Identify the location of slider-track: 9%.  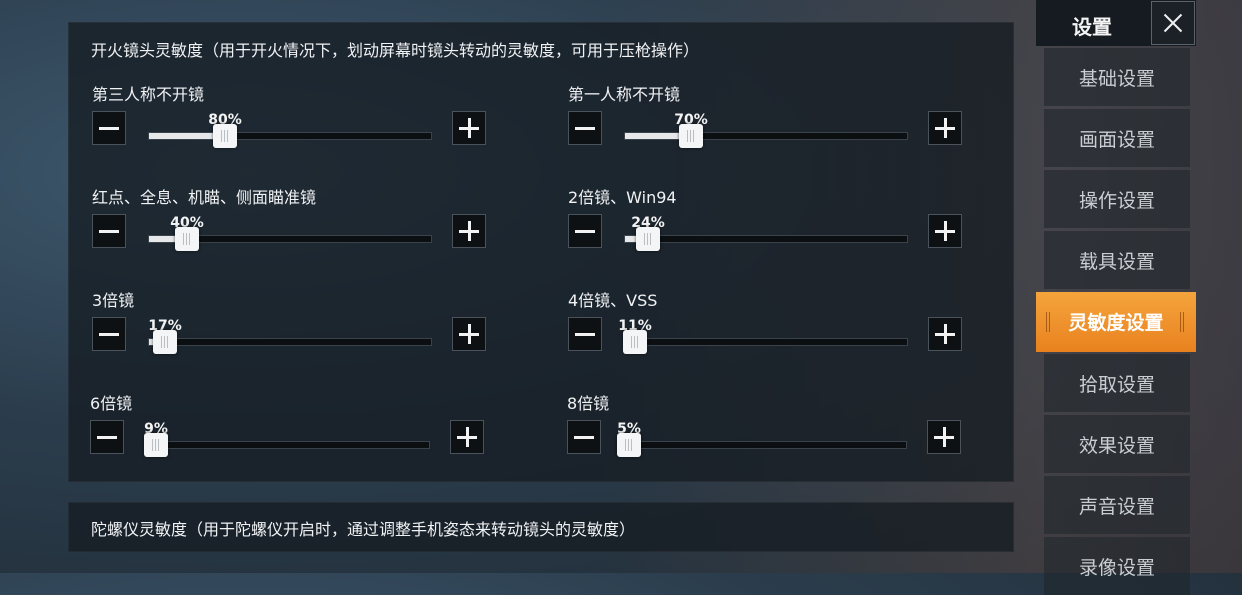
(287, 439).